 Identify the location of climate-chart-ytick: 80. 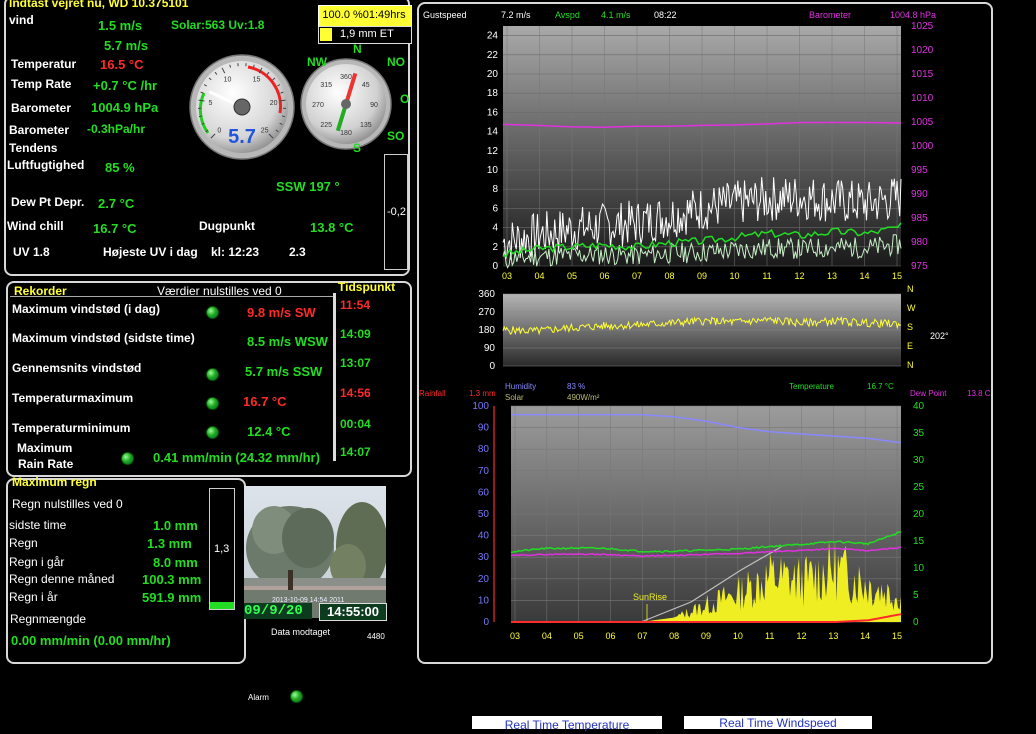
(484, 449).